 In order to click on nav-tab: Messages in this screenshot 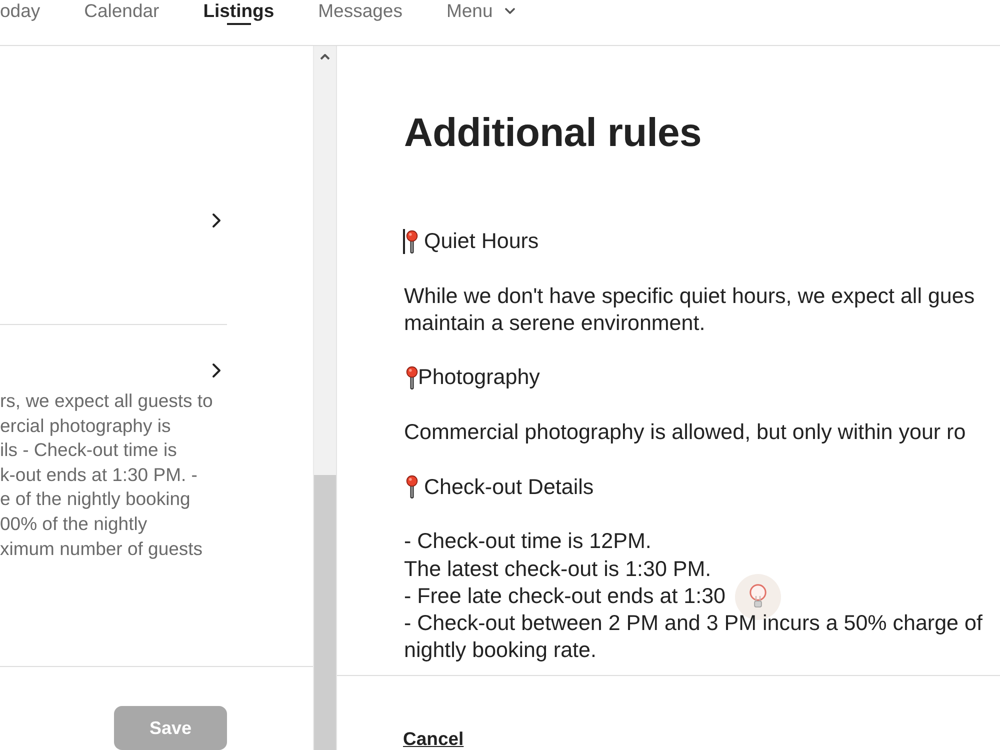, I will do `click(360, 12)`.